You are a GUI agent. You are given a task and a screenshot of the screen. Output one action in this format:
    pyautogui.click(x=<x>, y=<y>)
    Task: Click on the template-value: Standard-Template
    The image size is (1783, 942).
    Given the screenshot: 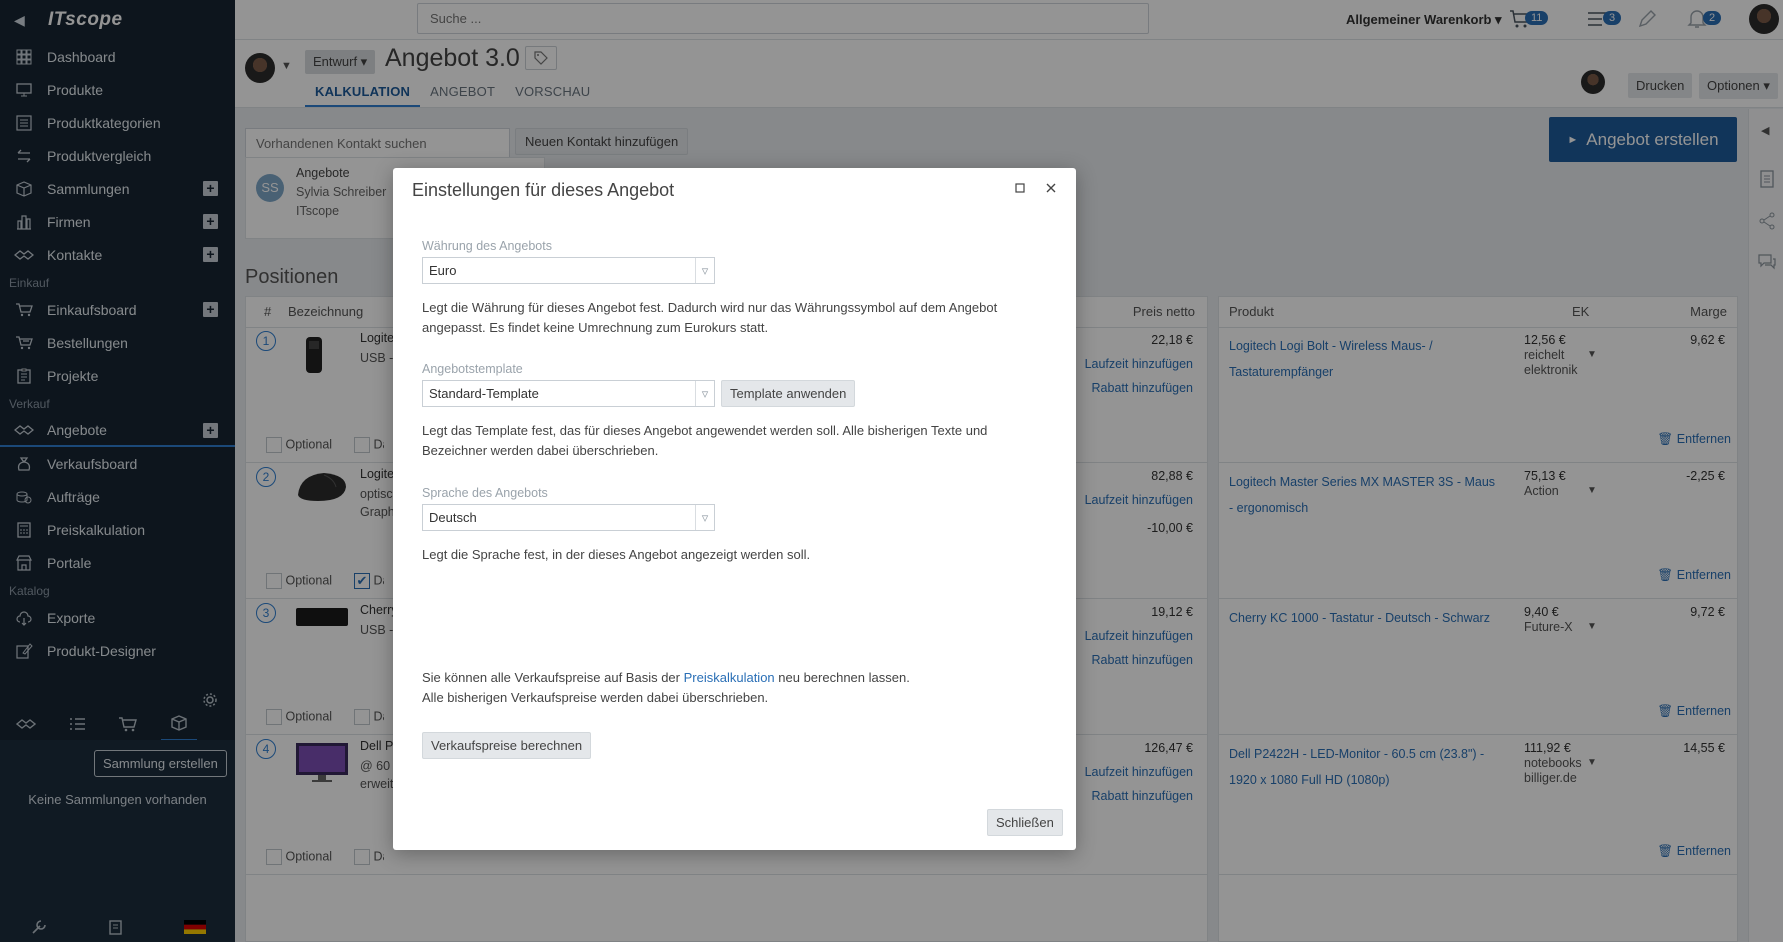 What is the action you would take?
    pyautogui.click(x=484, y=393)
    